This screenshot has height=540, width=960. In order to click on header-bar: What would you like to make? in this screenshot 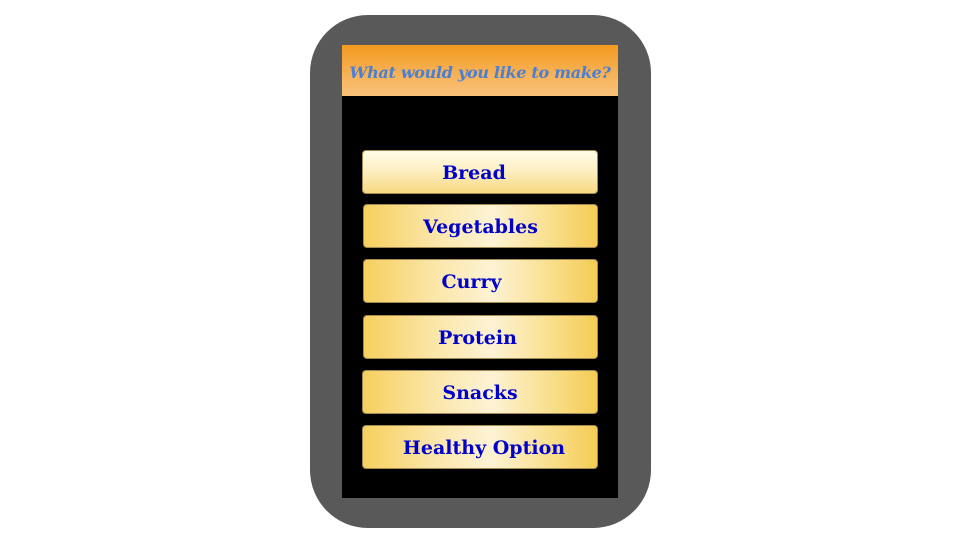, I will do `click(480, 70)`.